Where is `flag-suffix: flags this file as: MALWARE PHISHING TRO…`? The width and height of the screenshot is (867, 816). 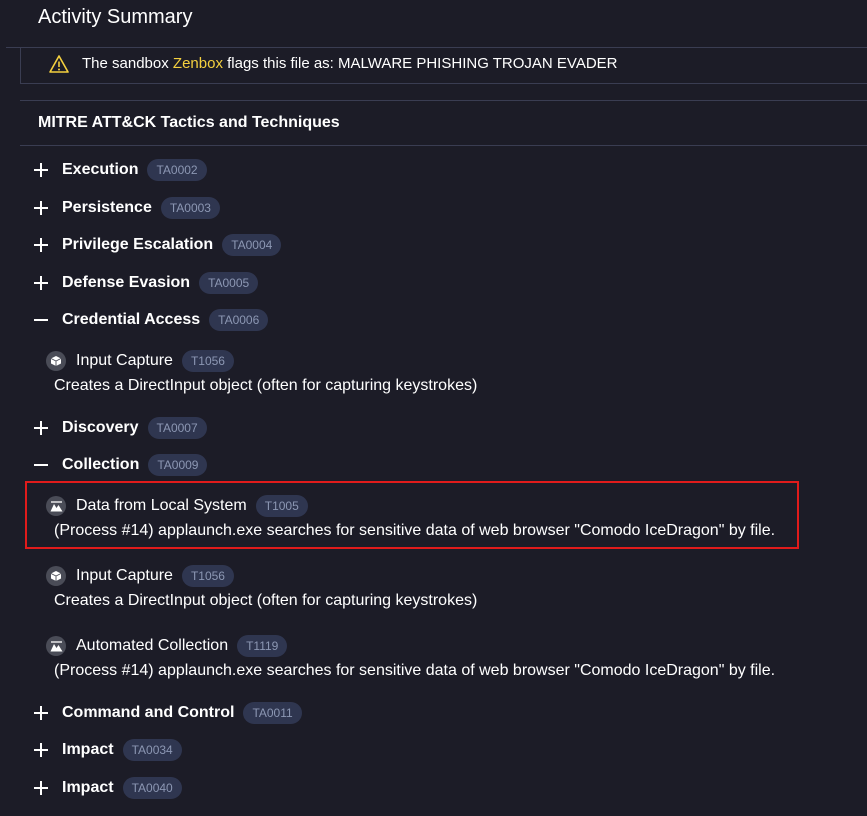
flag-suffix: flags this file as: MALWARE PHISHING TRO… is located at coordinates (422, 63).